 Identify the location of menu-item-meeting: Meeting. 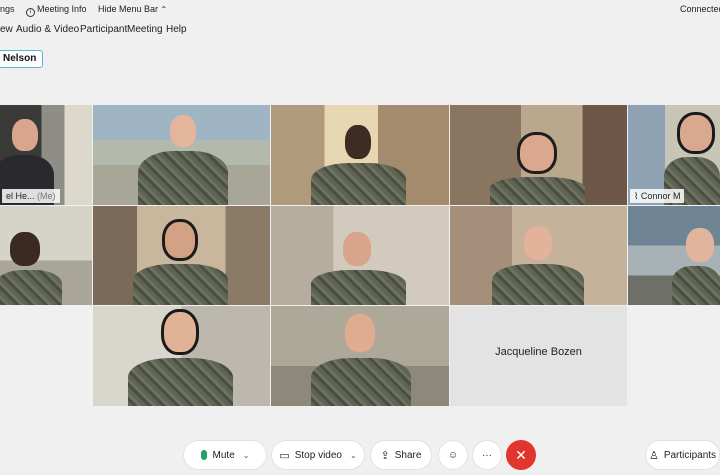
(145, 29).